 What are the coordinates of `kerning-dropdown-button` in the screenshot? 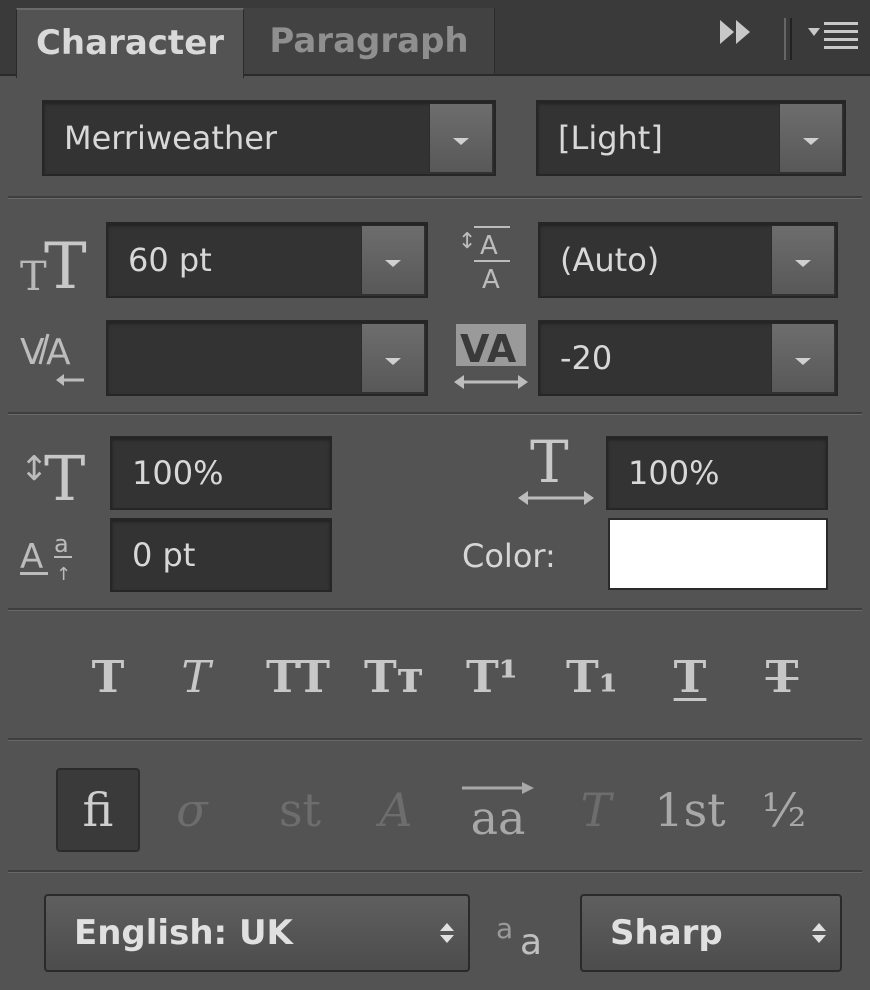 It's located at (392, 358).